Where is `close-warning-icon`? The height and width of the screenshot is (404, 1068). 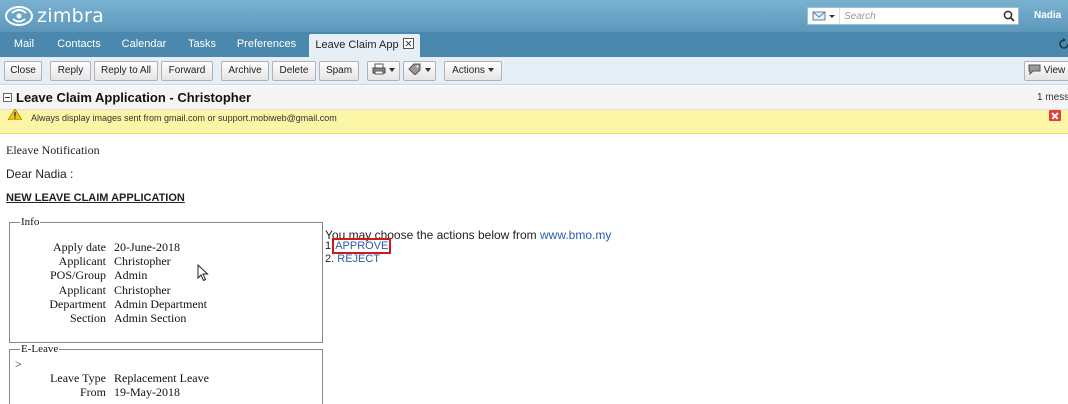 close-warning-icon is located at coordinates (1055, 115).